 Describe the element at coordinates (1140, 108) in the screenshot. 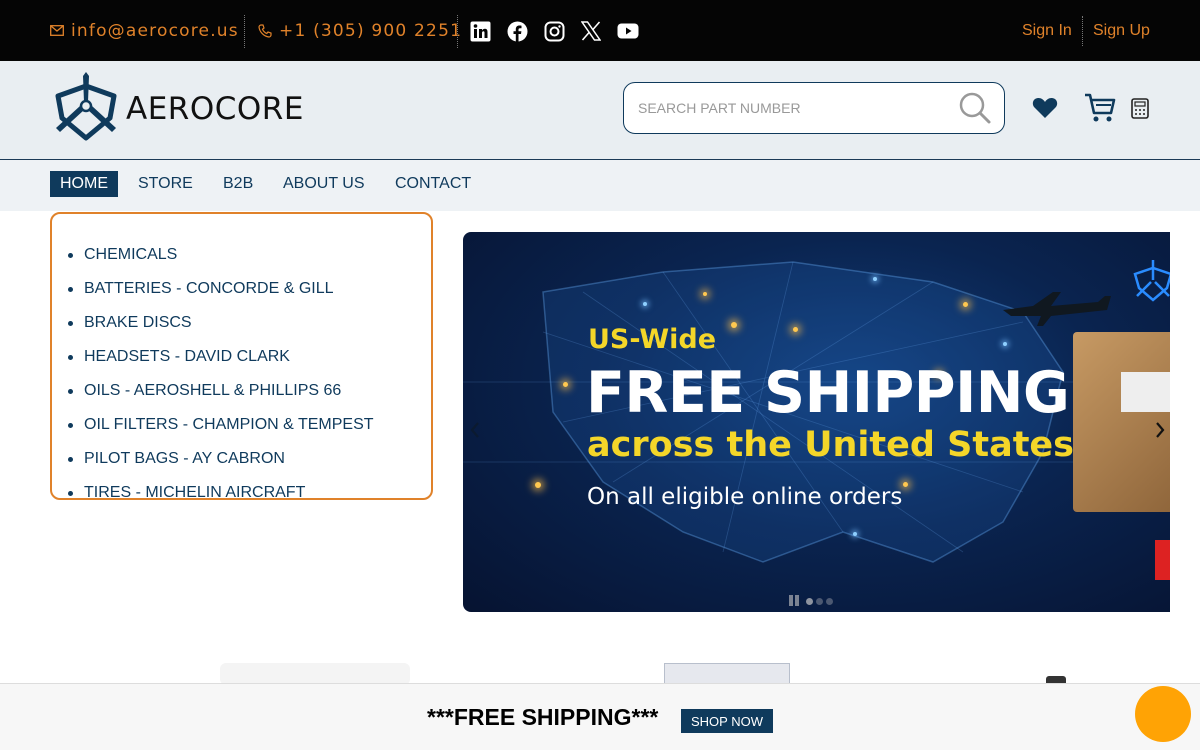

I see `calculator-icon` at that location.